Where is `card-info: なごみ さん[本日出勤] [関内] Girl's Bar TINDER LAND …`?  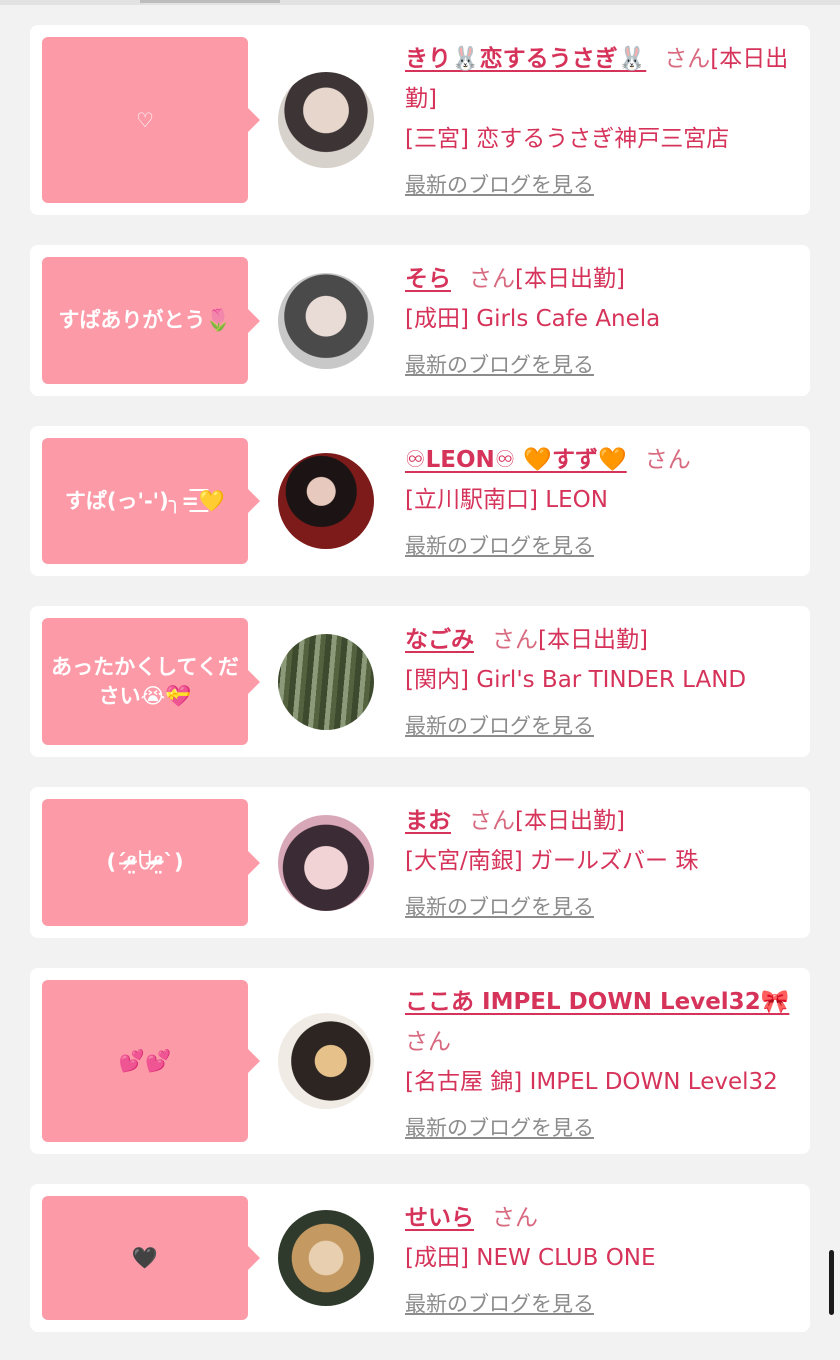
card-info: なごみ さん[本日出勤] [関内] Girl's Bar TINDER LAND … is located at coordinates (600, 680).